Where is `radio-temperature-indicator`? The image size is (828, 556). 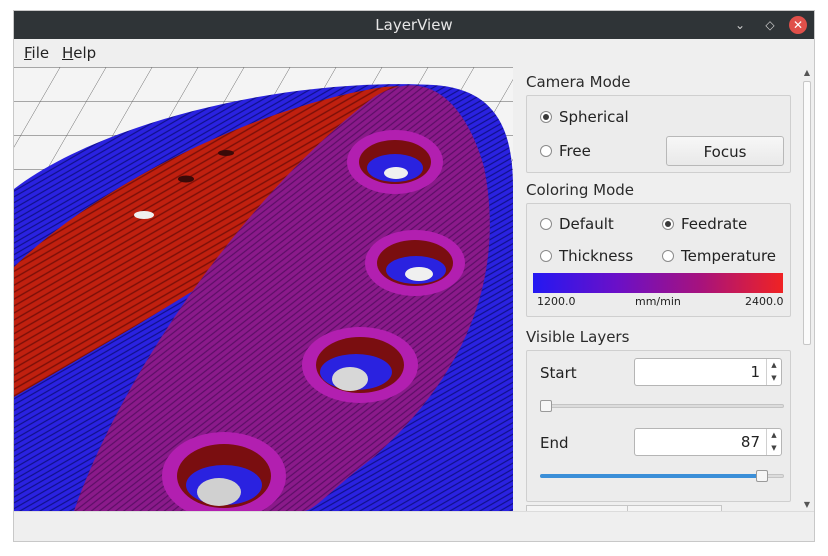
radio-temperature-indicator is located at coordinates (668, 256).